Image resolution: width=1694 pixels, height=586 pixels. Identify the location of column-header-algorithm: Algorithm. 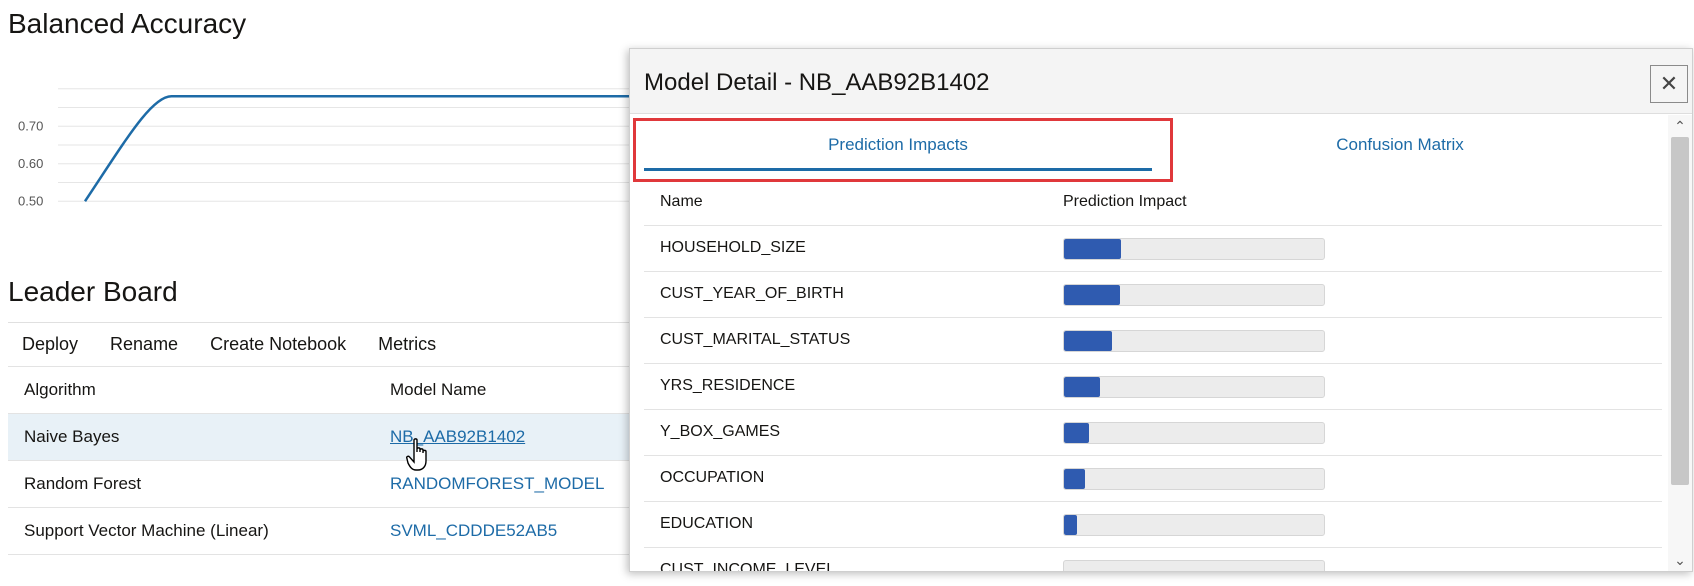
(60, 389).